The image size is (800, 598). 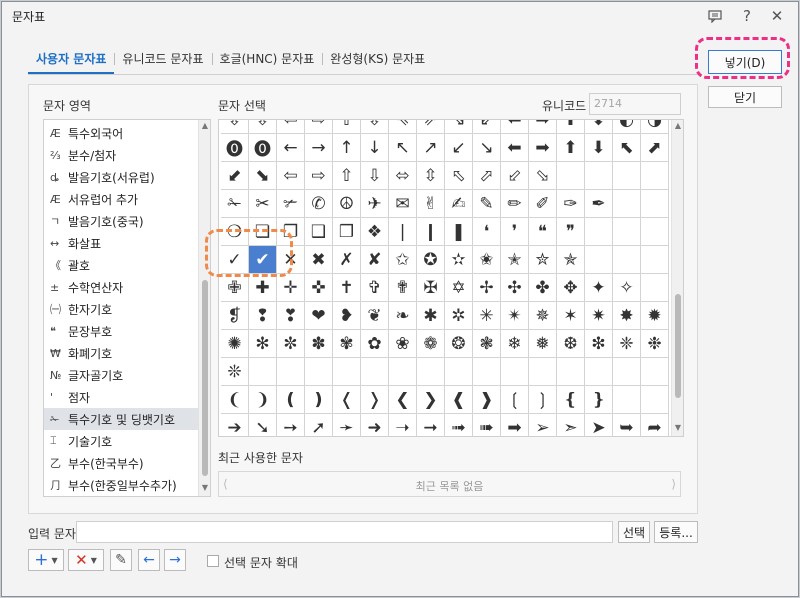 What do you see at coordinates (571, 344) in the screenshot?
I see `symbol-cell: ❆` at bounding box center [571, 344].